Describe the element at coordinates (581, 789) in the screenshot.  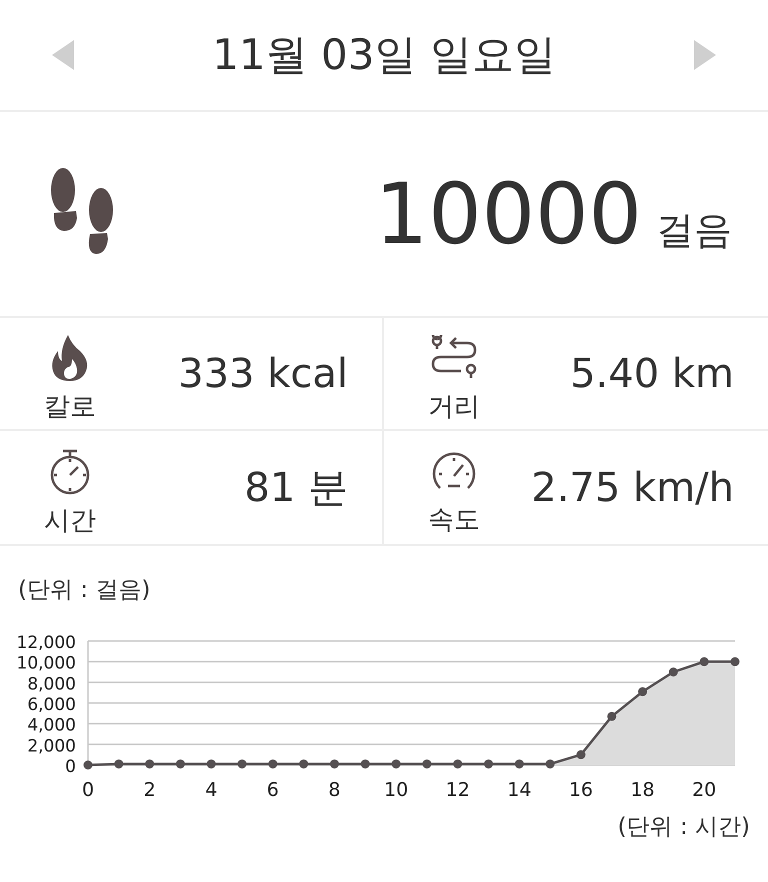
I see `x-tick-label: 16` at that location.